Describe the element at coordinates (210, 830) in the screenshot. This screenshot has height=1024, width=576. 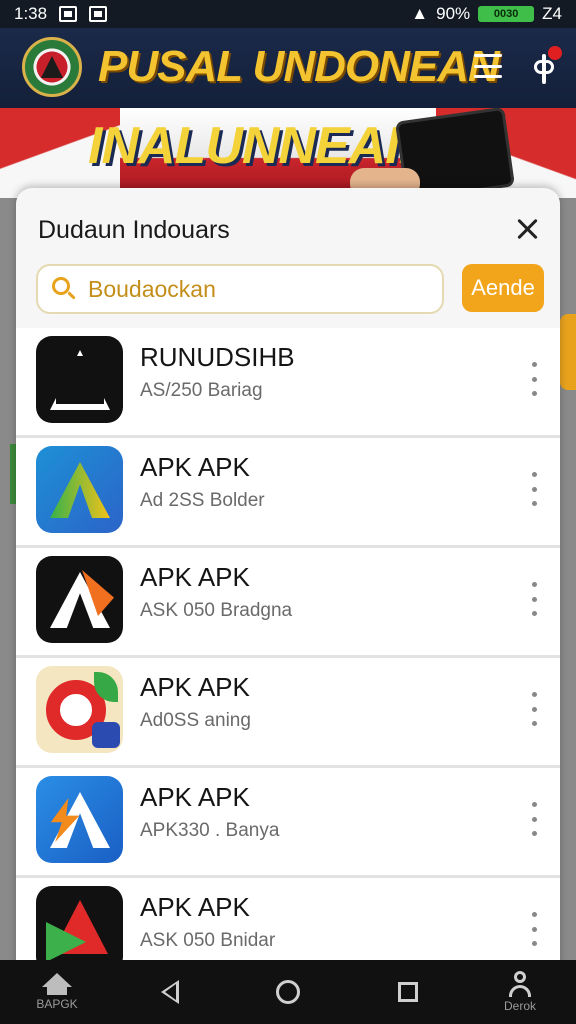
I see `app-meta: APK330 . Banya` at that location.